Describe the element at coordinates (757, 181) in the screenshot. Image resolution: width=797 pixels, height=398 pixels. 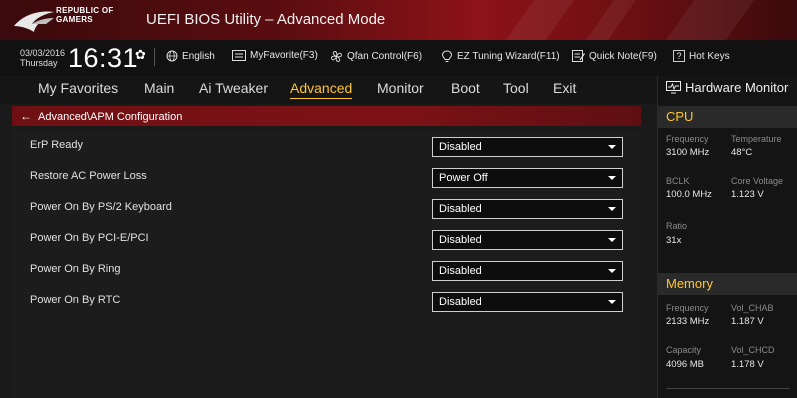
I see `core-voltage-label: Core Voltage` at that location.